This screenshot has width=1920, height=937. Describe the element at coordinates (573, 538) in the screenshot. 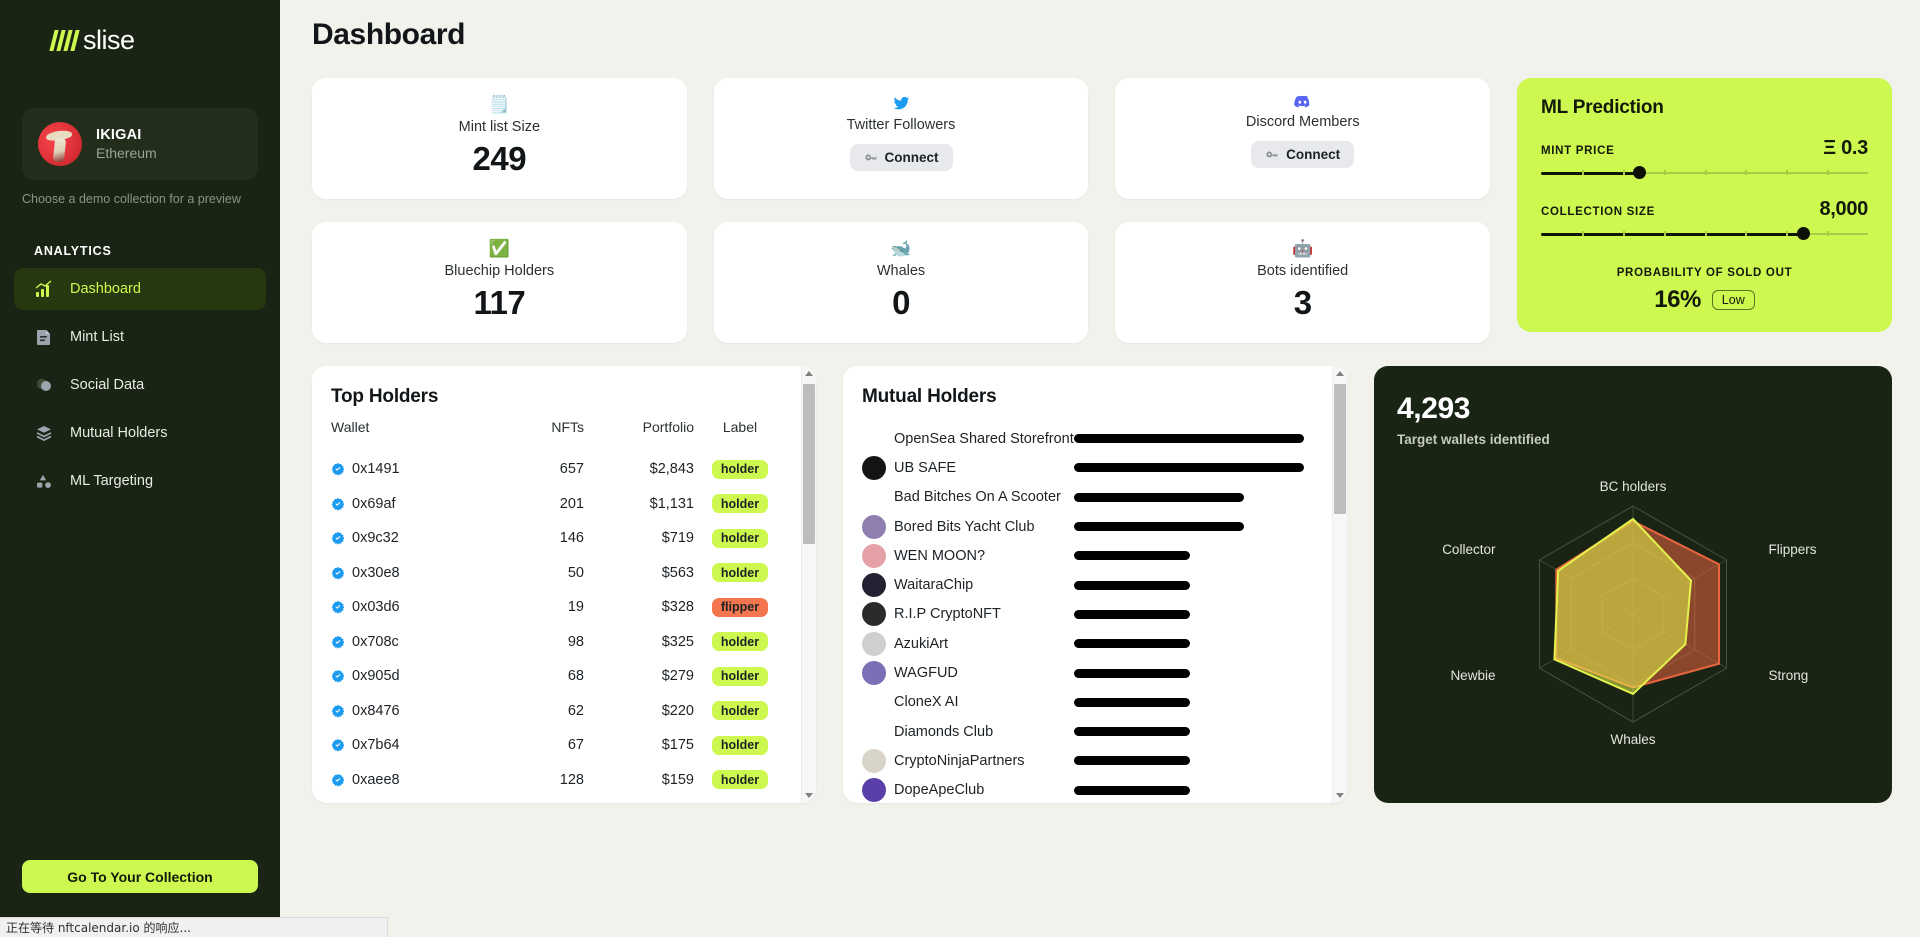

I see `table-row: 0x9c32 146 $719 holder` at that location.